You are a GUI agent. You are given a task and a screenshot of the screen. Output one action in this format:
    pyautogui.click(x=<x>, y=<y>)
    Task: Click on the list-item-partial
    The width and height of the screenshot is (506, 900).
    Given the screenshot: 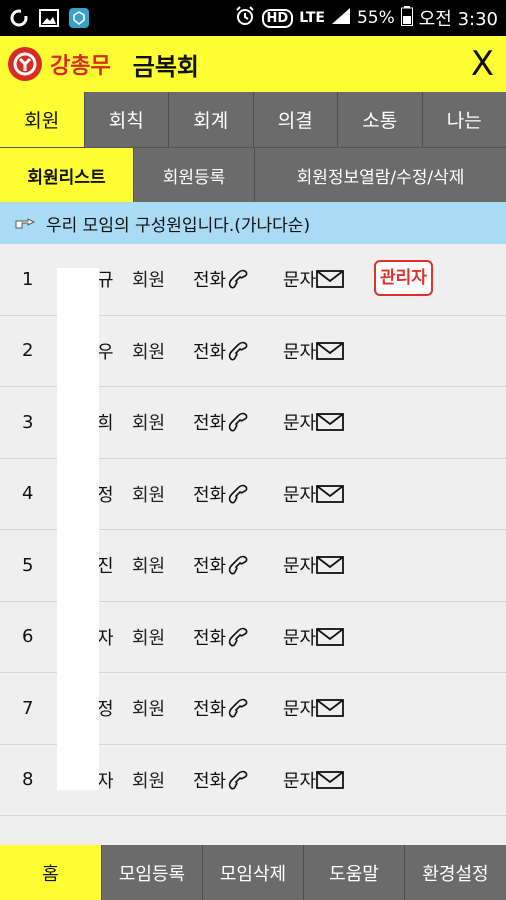 What is the action you would take?
    pyautogui.click(x=253, y=830)
    